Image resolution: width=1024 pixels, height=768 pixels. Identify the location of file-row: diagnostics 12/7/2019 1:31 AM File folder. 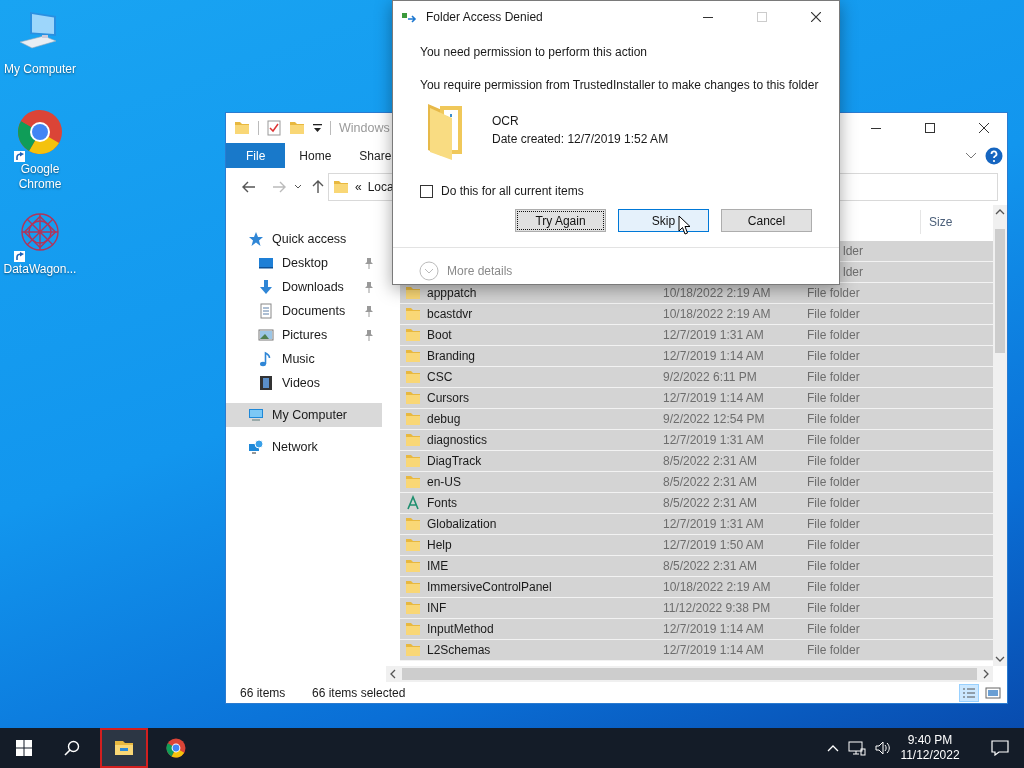
(696, 440).